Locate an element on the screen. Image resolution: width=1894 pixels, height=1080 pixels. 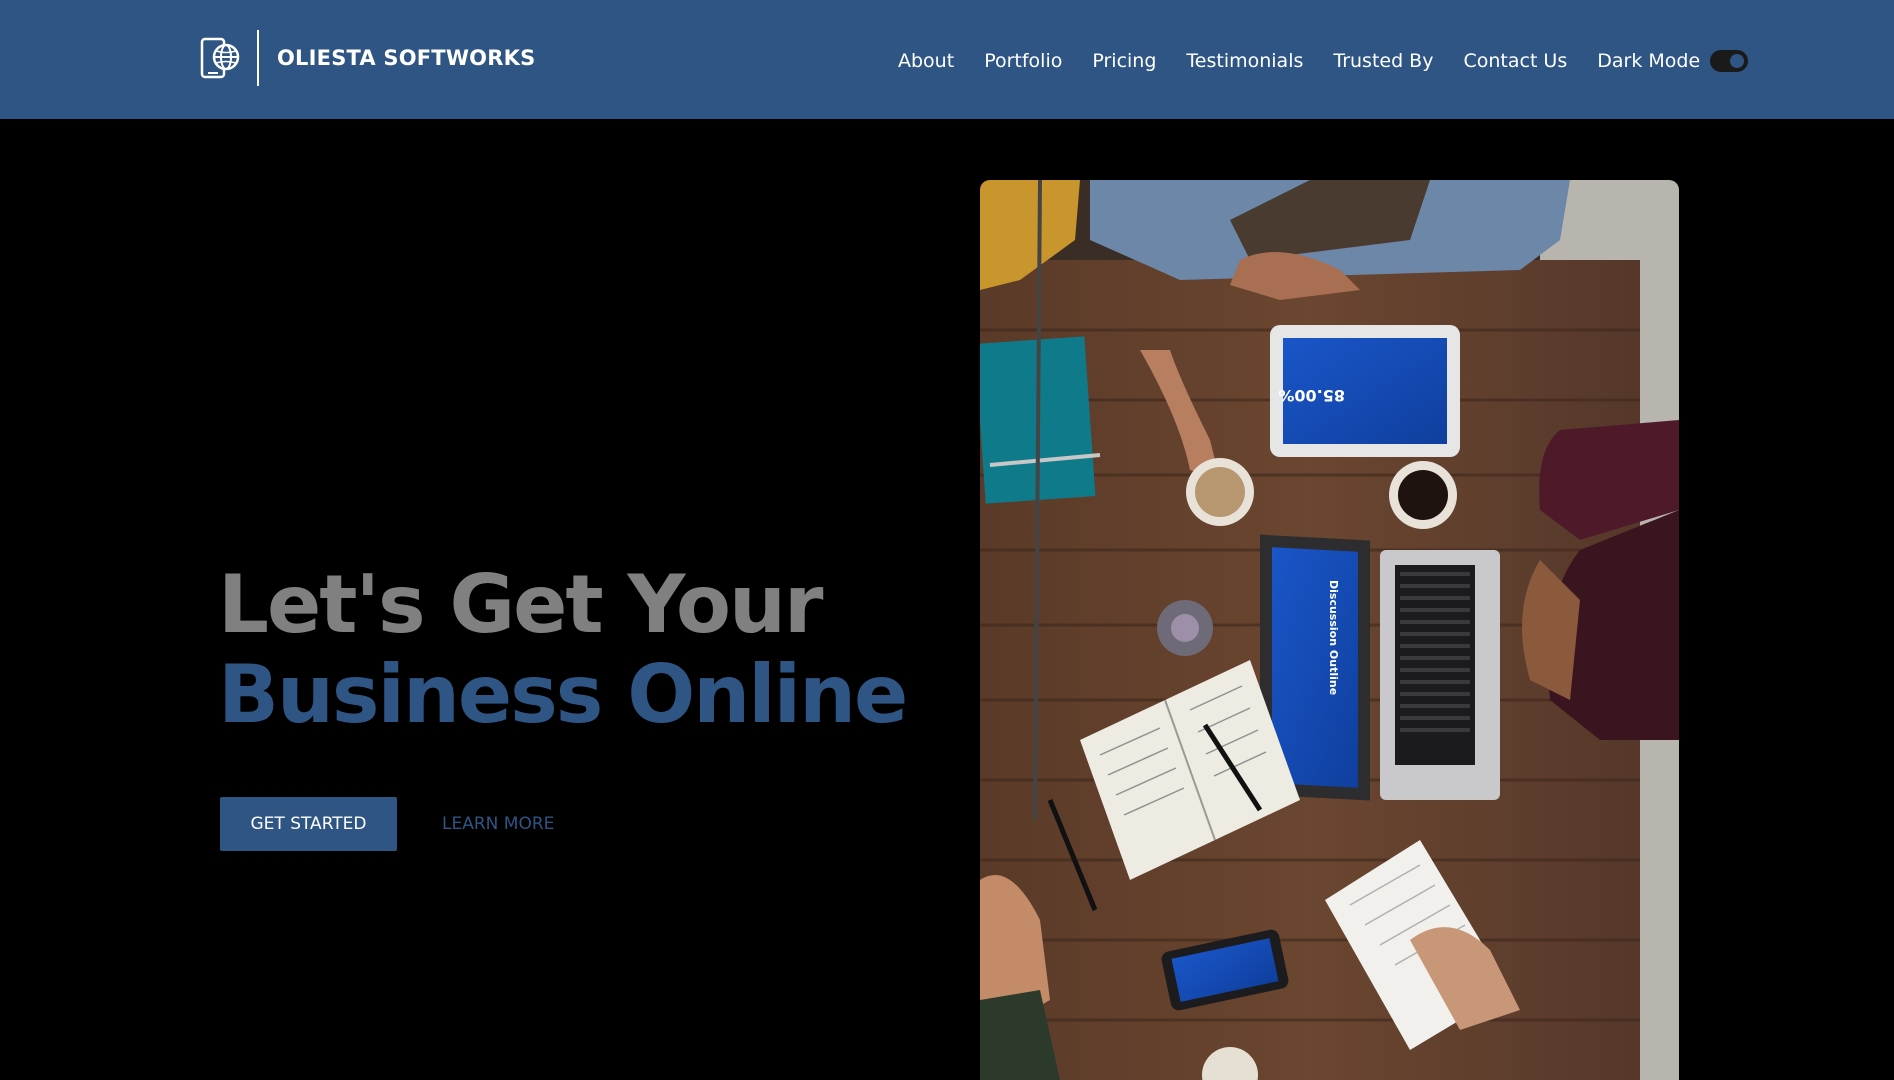
toggle-knob is located at coordinates (1737, 61).